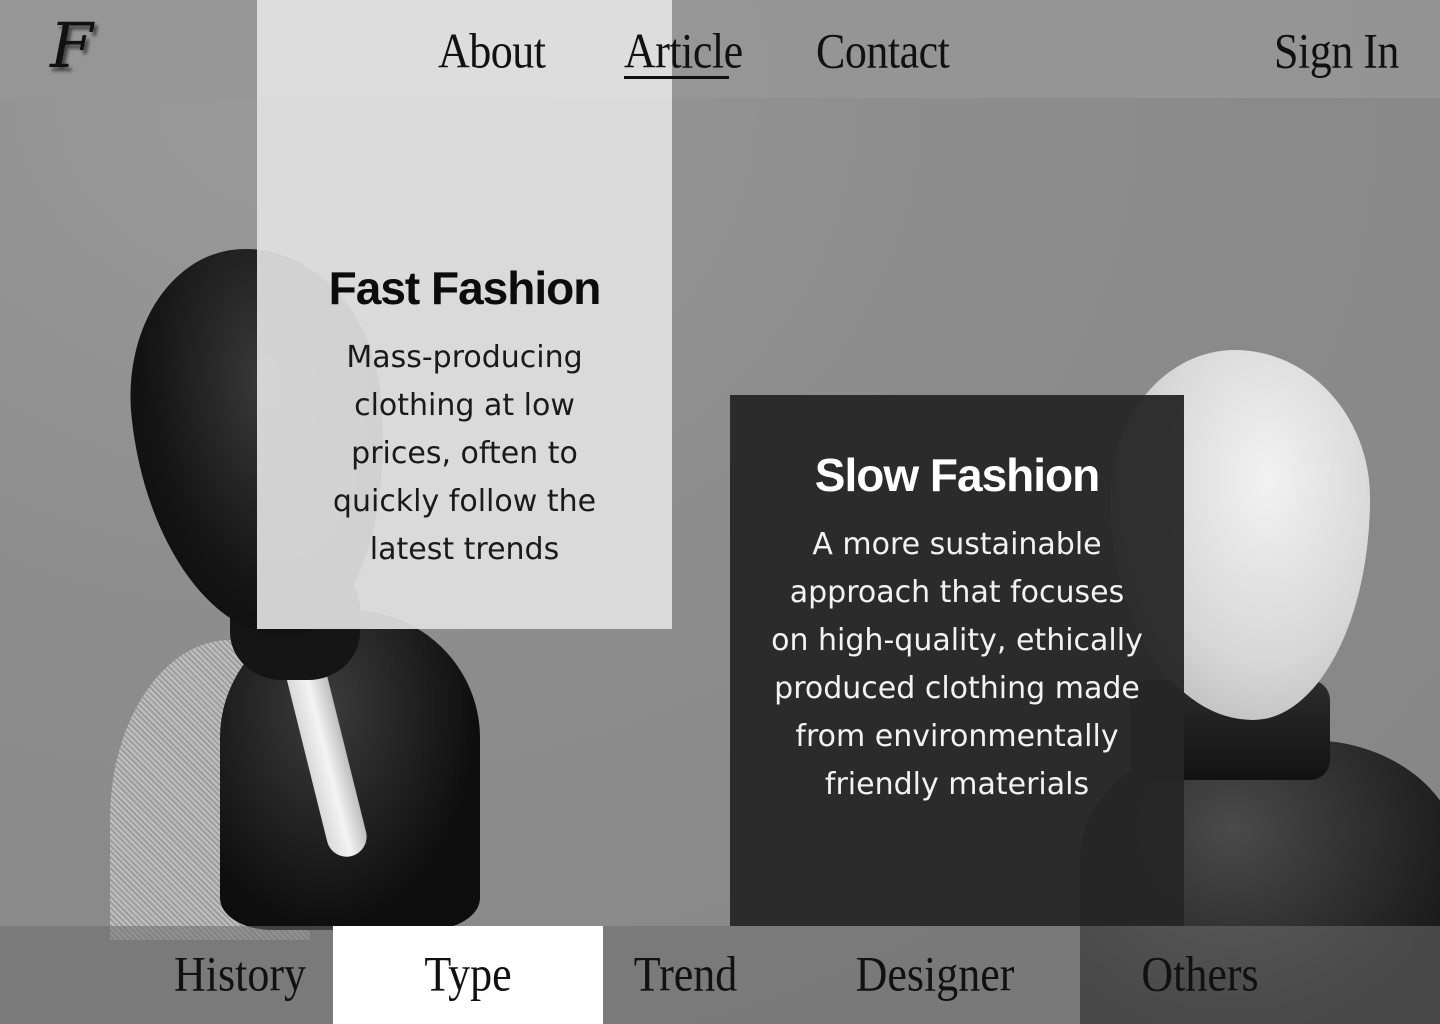 The image size is (1440, 1024). I want to click on slow-fashion-title: Slow Fashion, so click(957, 475).